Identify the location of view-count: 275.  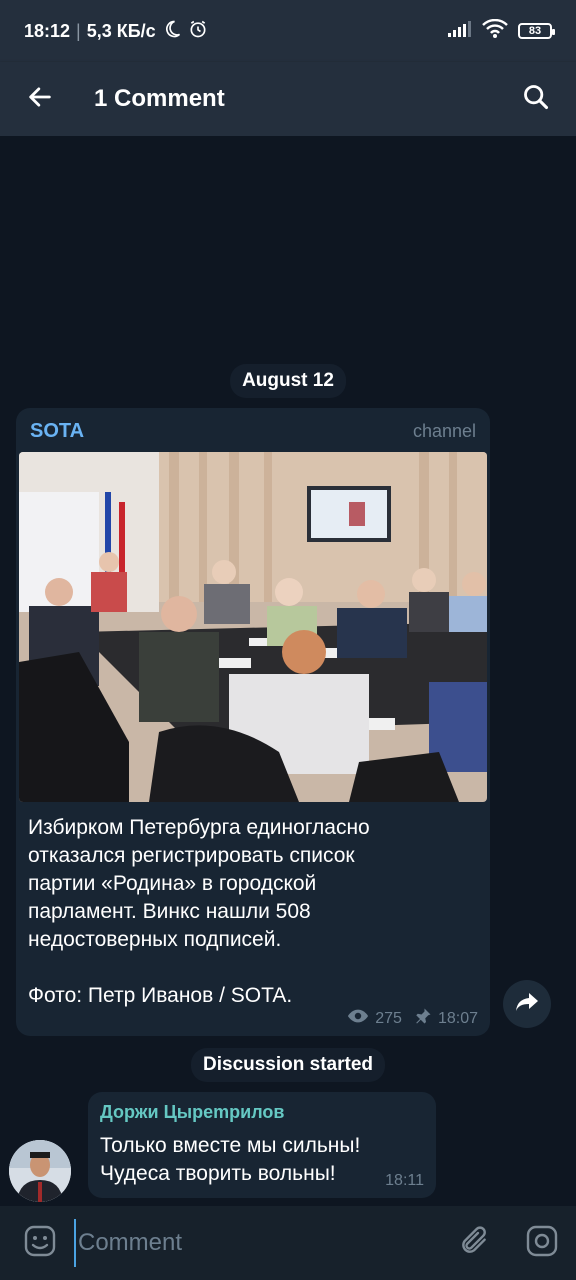
(388, 1018).